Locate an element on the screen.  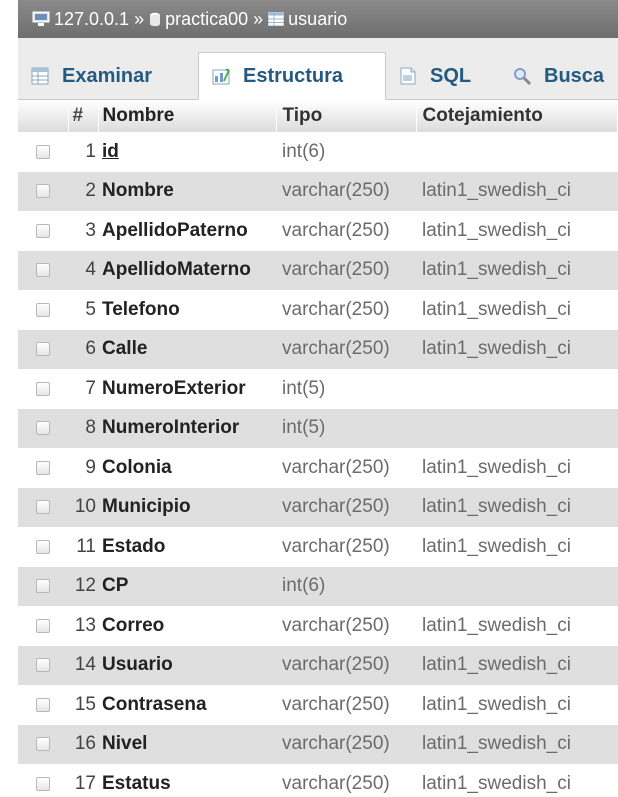
table-row: 1 id int(6) is located at coordinates (318, 152).